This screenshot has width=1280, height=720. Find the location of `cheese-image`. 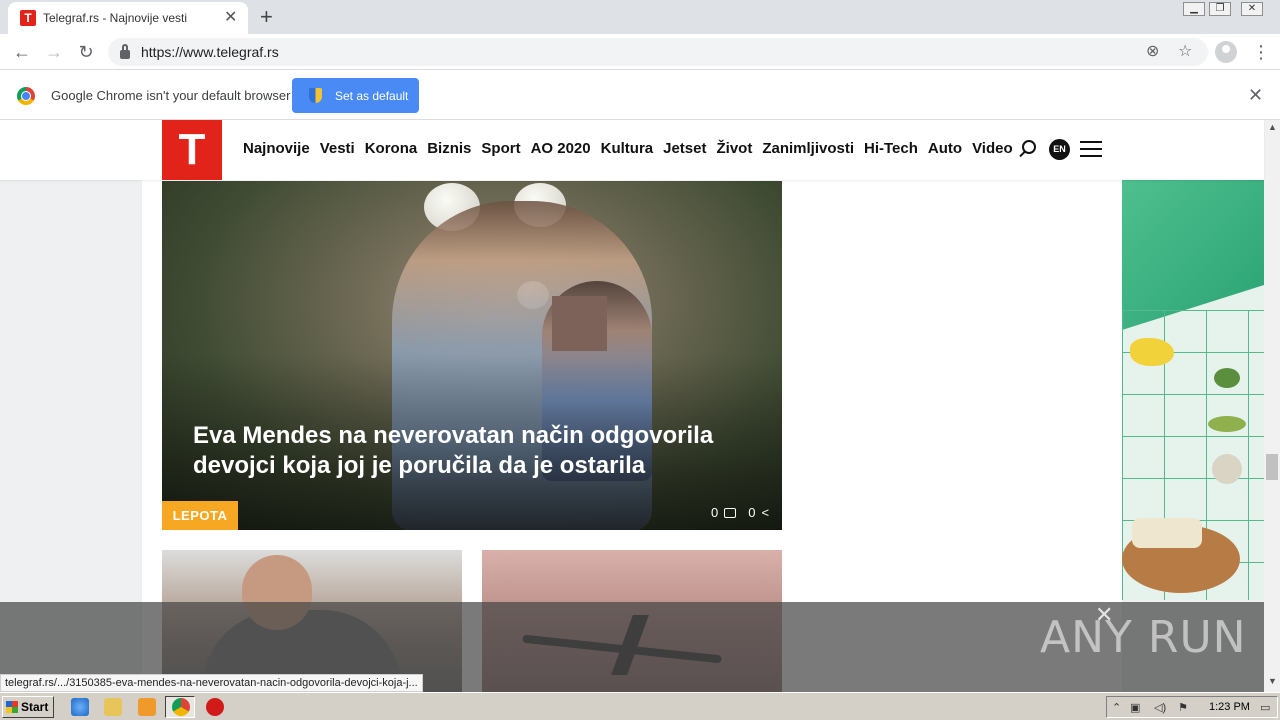

cheese-image is located at coordinates (1227, 469).